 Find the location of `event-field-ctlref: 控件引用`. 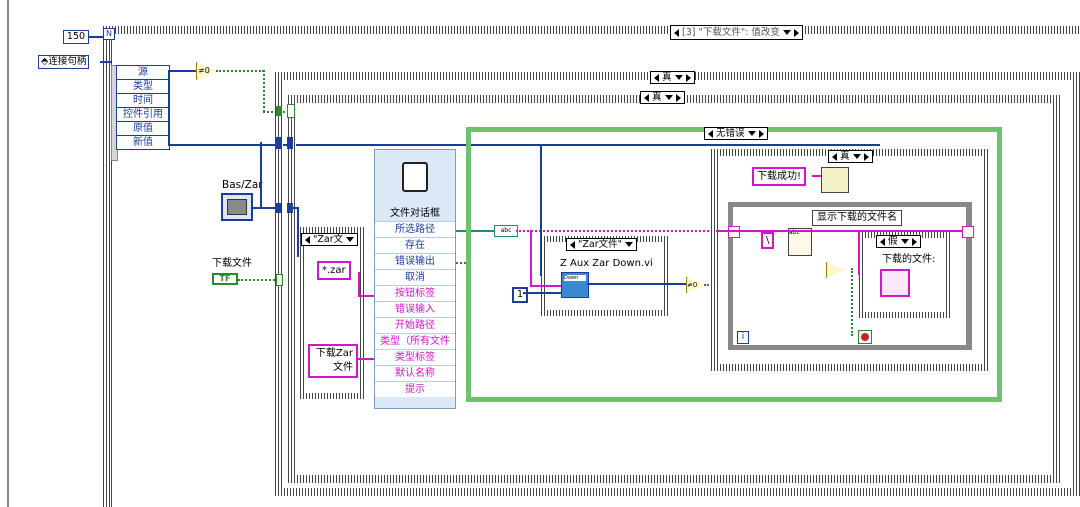

event-field-ctlref: 控件引用 is located at coordinates (143, 115).